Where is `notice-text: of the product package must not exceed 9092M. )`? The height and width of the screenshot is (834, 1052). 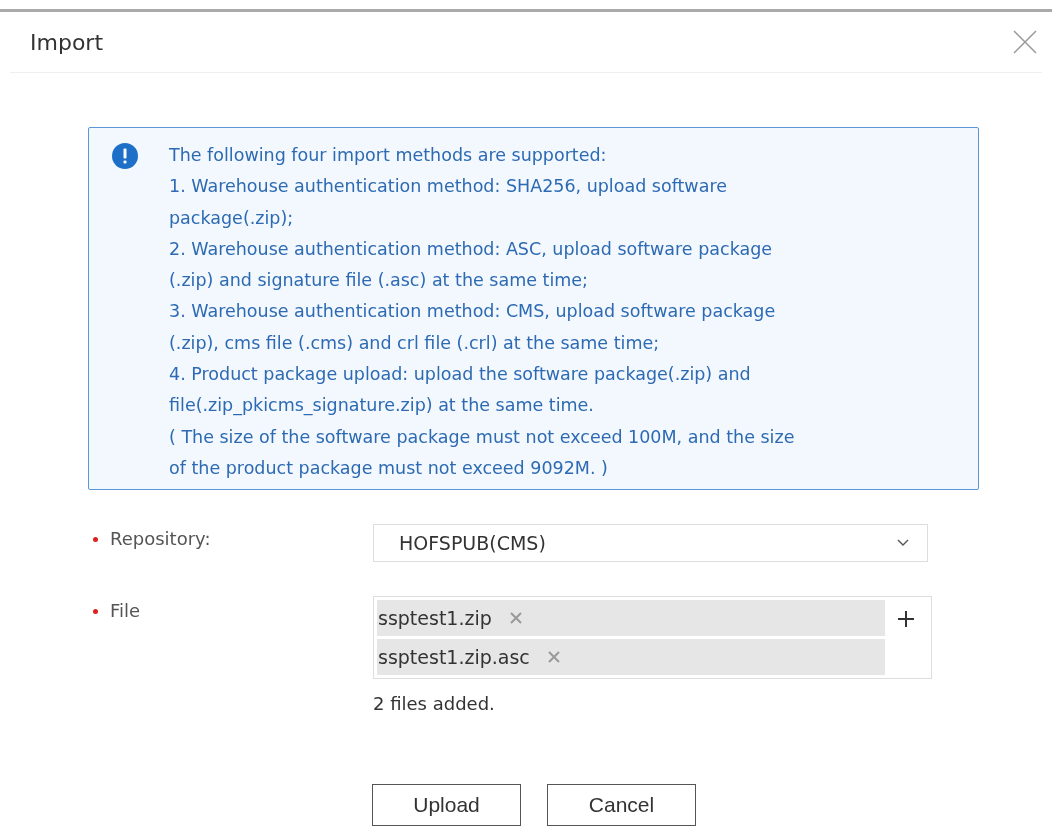
notice-text: of the product package must not exceed 9092M. ) is located at coordinates (389, 468).